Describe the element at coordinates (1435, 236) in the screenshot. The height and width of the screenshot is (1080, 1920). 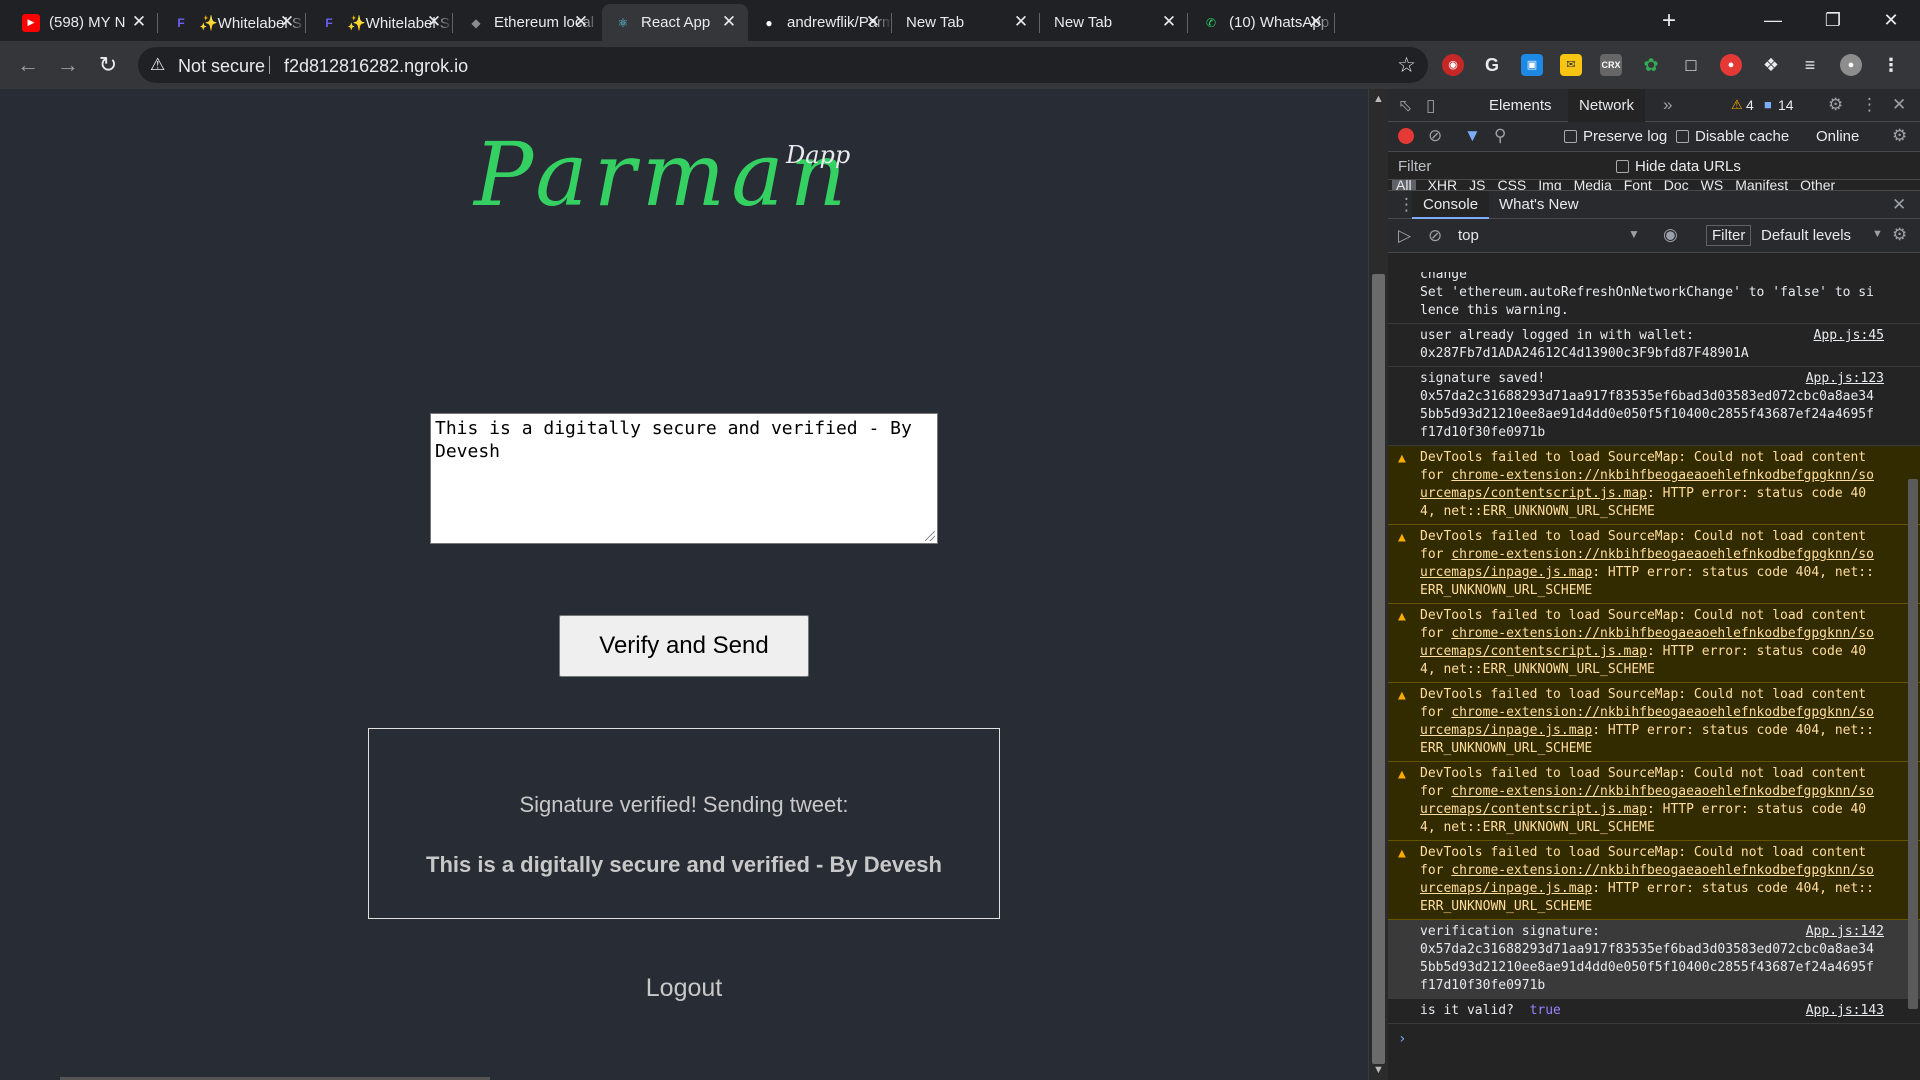
I see `clear-console-icon: ⊘` at that location.